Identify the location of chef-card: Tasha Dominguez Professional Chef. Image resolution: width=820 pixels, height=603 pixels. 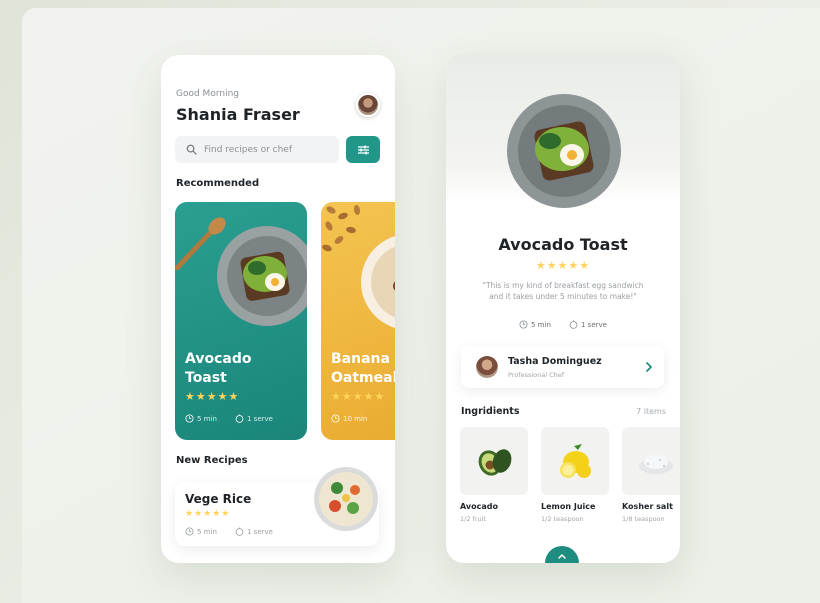
(562, 367).